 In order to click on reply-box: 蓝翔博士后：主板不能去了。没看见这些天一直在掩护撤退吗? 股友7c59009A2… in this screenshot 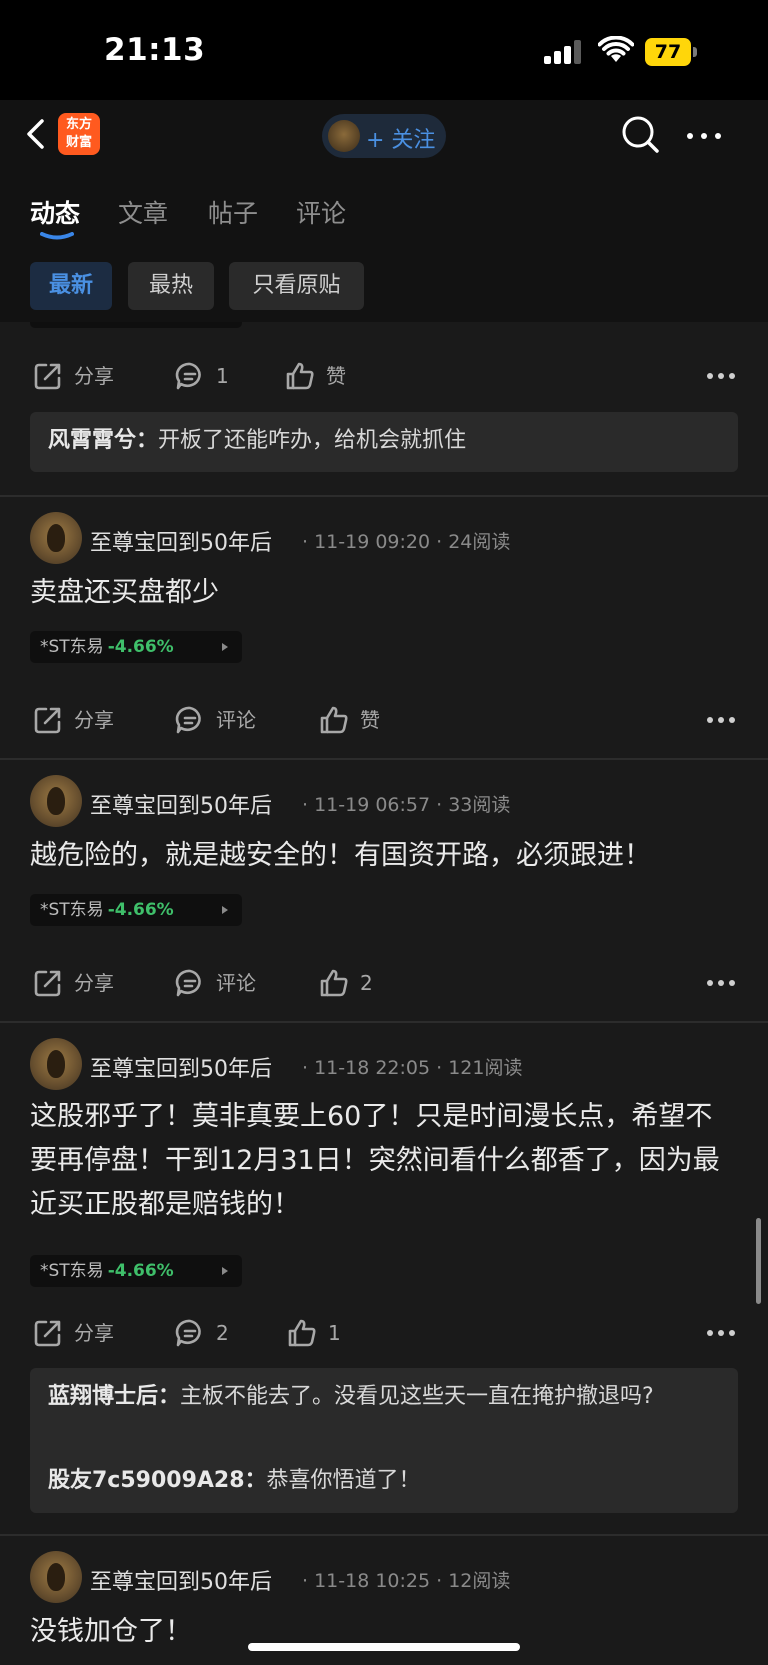, I will do `click(384, 1440)`.